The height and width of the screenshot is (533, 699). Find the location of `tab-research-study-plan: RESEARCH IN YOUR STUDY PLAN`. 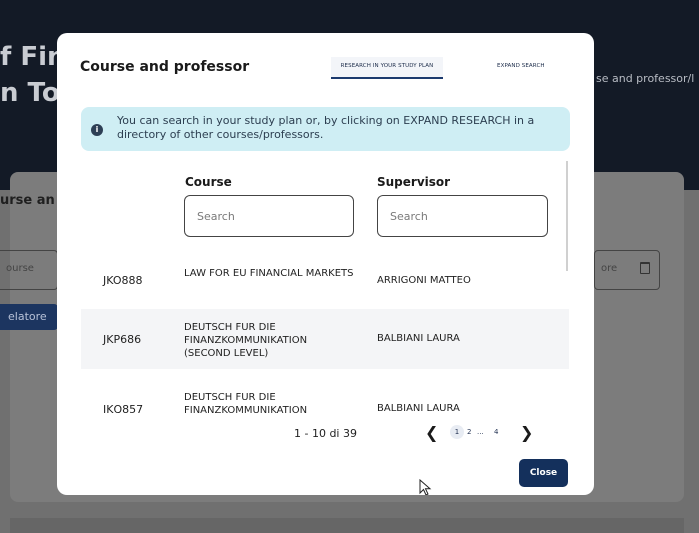

tab-research-study-plan: RESEARCH IN YOUR STUDY PLAN is located at coordinates (387, 68).